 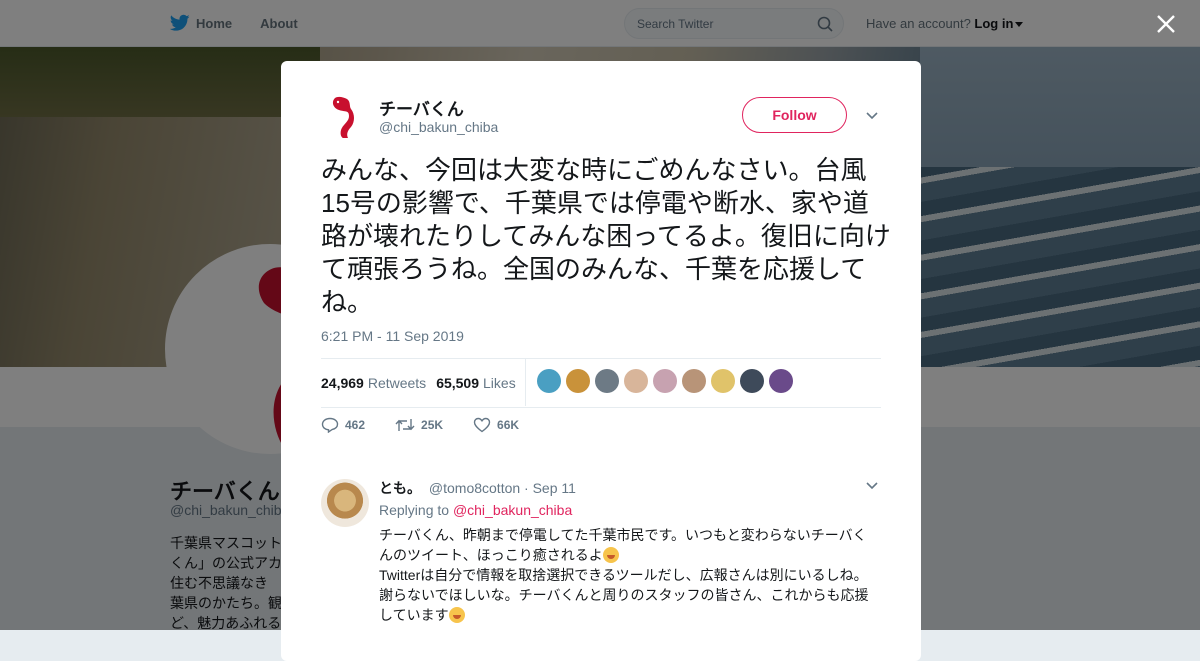 What do you see at coordinates (432, 425) in the screenshot?
I see `retweet-count: 25K` at bounding box center [432, 425].